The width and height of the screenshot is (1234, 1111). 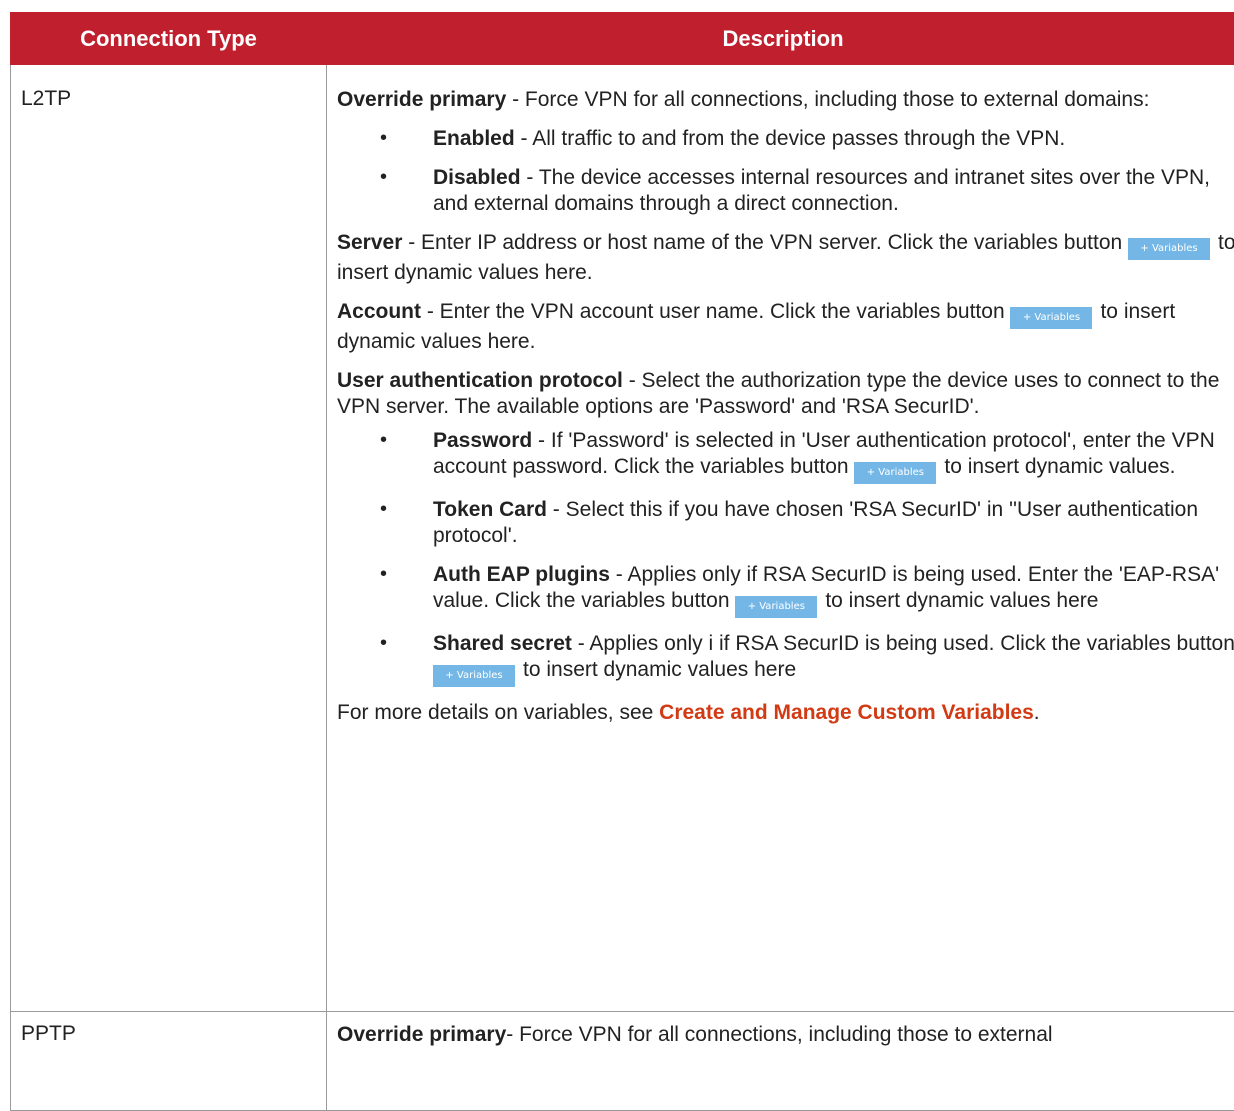 What do you see at coordinates (421, 99) in the screenshot?
I see `override-primary-label: Override primary` at bounding box center [421, 99].